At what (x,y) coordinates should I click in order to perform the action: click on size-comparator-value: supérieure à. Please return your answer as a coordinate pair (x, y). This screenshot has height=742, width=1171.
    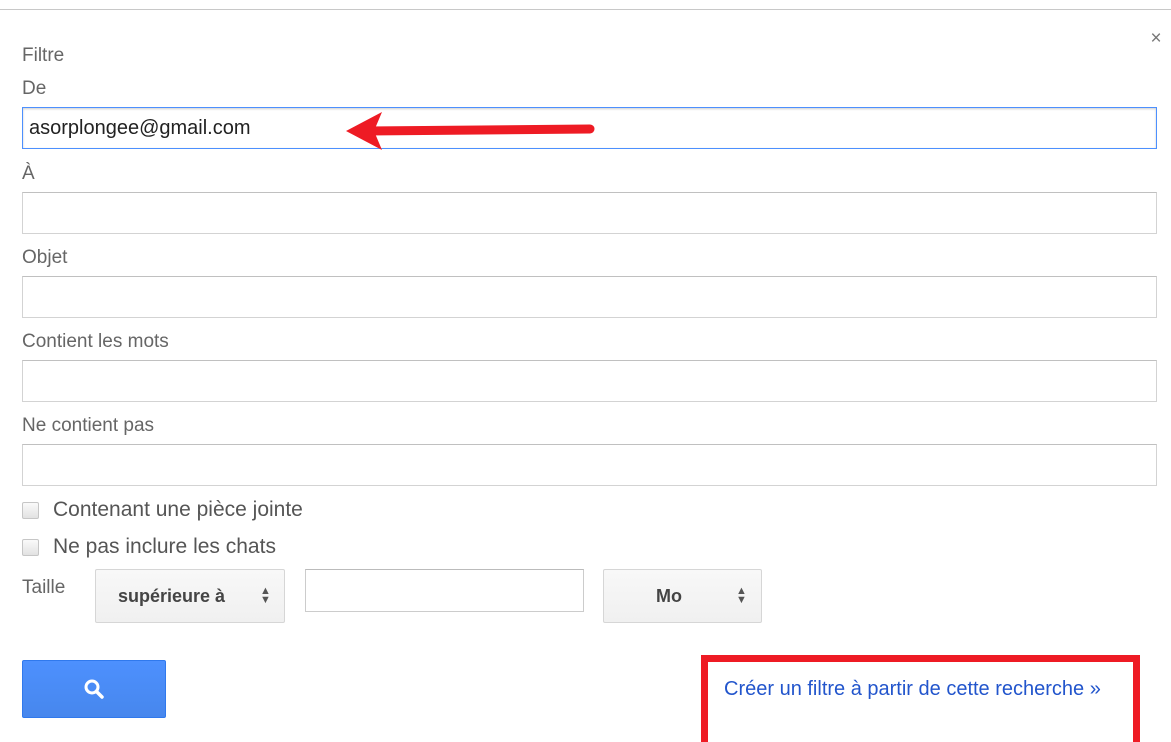
    Looking at the image, I should click on (172, 595).